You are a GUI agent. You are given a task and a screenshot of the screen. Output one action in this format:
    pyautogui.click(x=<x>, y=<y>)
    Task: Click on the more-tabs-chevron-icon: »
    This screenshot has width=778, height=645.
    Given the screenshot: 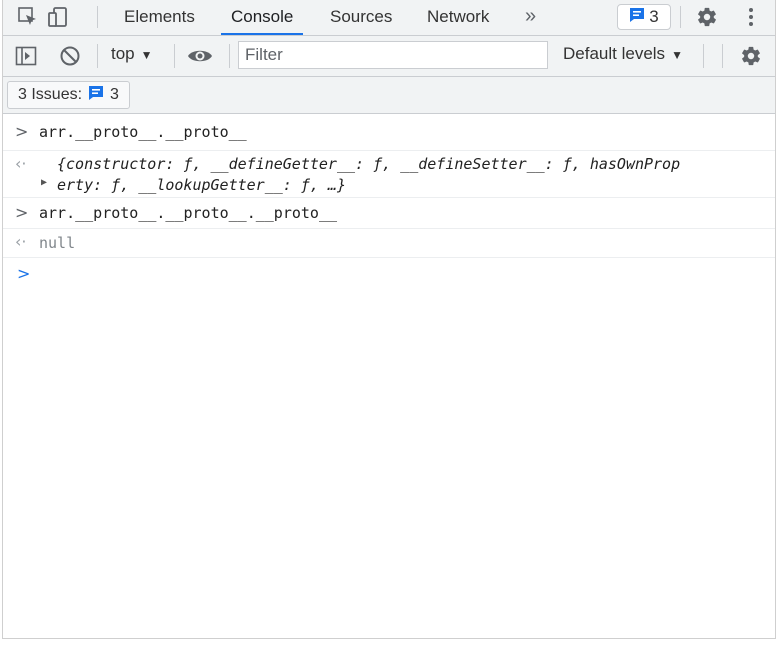 What is the action you would take?
    pyautogui.click(x=530, y=17)
    